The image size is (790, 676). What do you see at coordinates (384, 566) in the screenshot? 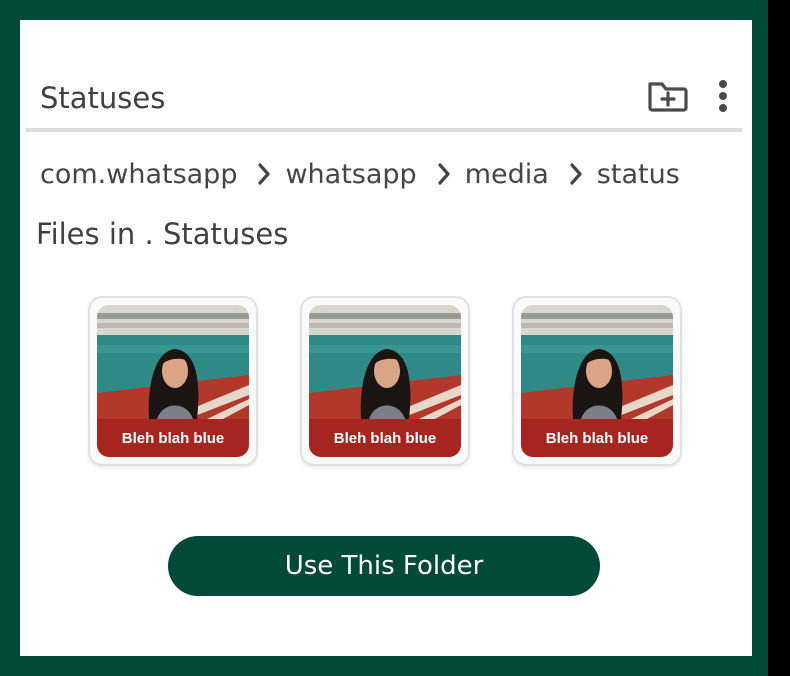
I see `use-this-folder-button: Use This Folder` at bounding box center [384, 566].